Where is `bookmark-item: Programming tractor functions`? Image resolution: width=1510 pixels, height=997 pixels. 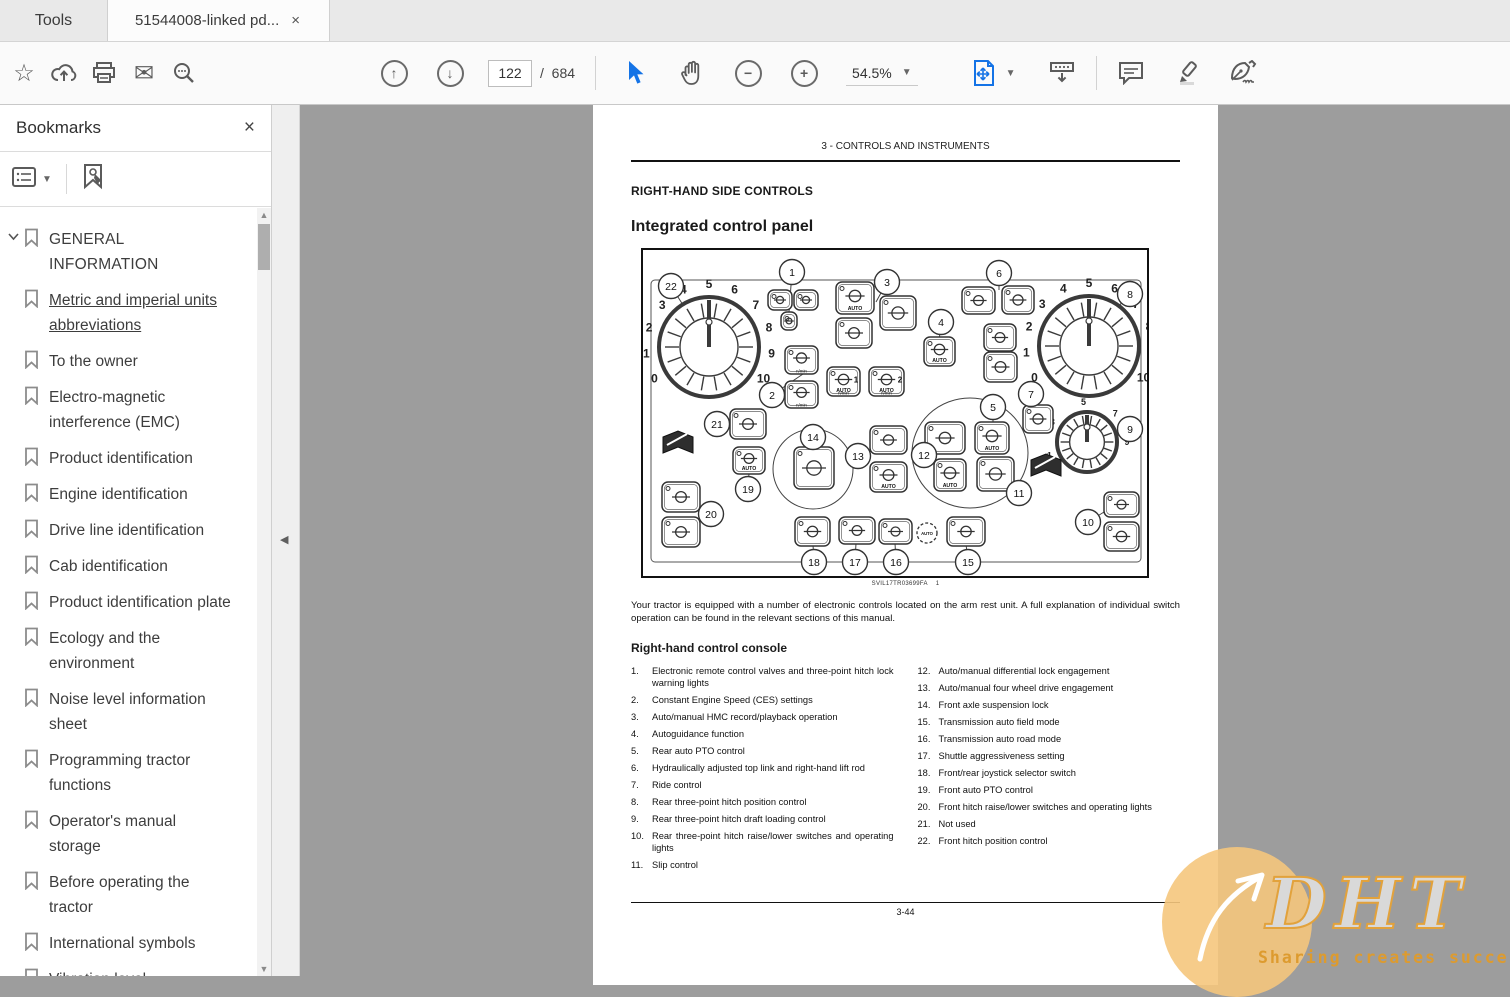
bookmark-item: Programming tractor functions is located at coordinates (129, 773).